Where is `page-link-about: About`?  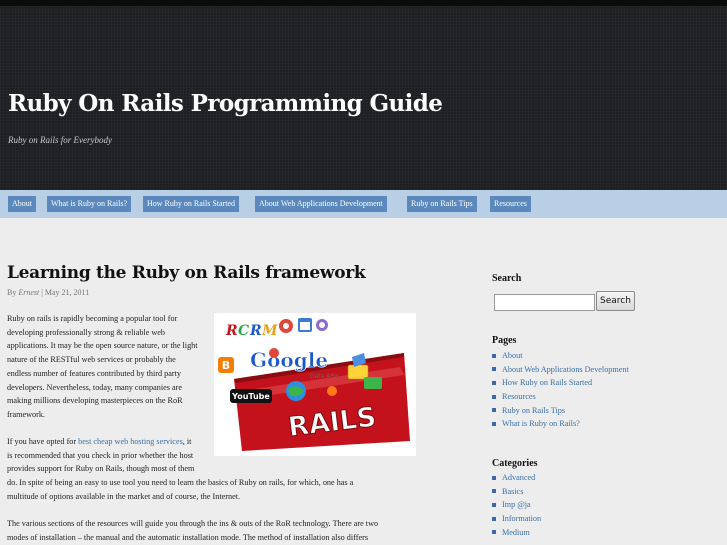 page-link-about: About is located at coordinates (512, 355).